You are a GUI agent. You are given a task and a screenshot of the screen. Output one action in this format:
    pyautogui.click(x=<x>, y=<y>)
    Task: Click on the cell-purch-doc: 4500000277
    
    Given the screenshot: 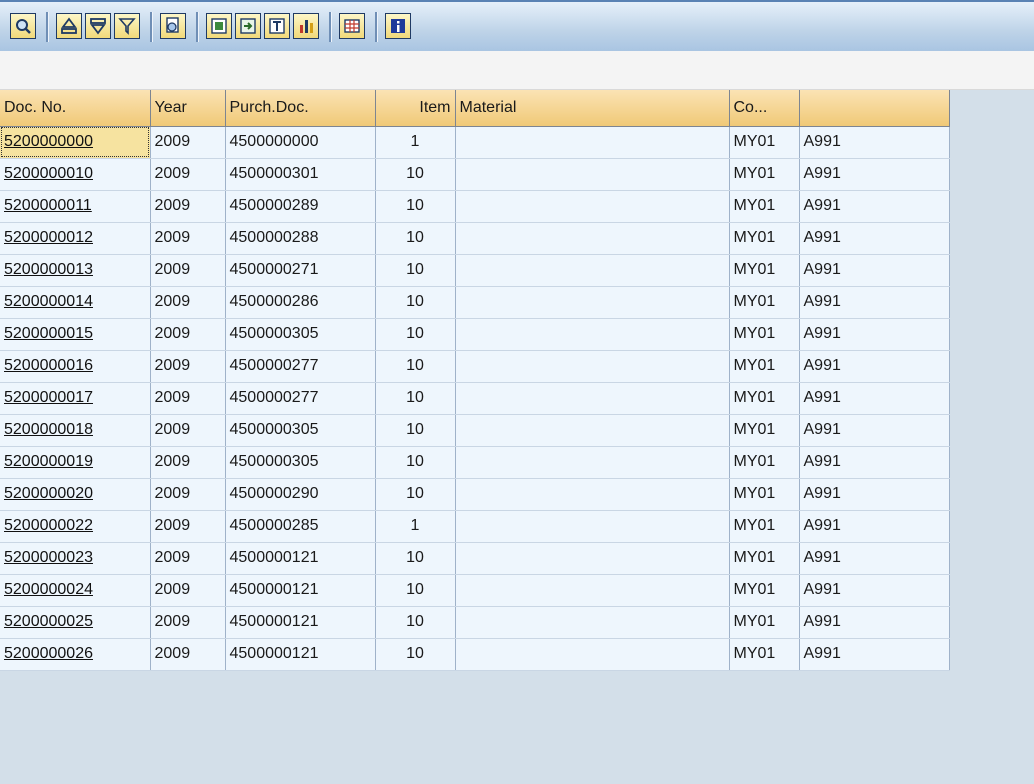 What is the action you would take?
    pyautogui.click(x=300, y=398)
    